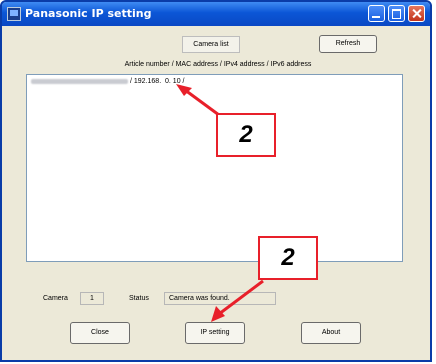 This screenshot has height=364, width=436. What do you see at coordinates (288, 258) in the screenshot?
I see `step-callout-bottom: 2` at bounding box center [288, 258].